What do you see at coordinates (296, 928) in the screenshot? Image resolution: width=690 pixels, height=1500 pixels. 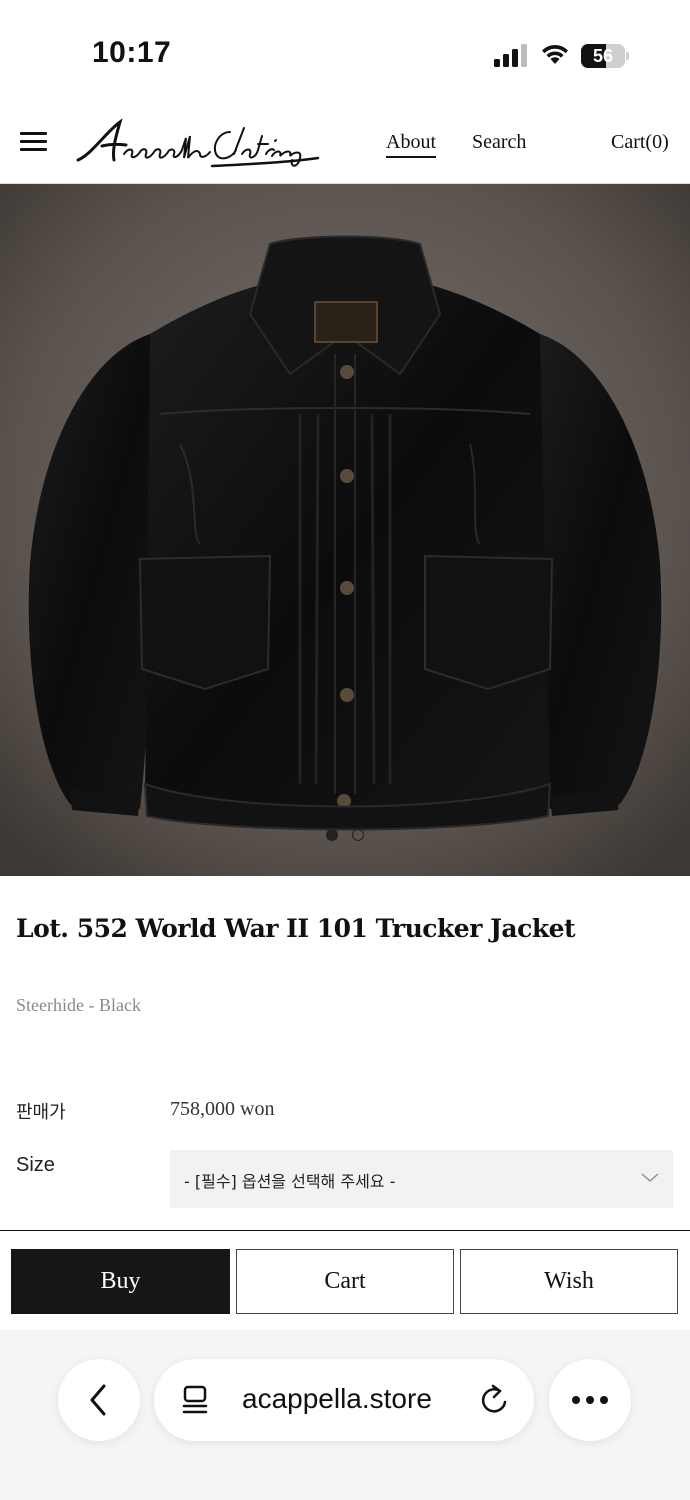 I see `product-title: Lot. 552 World War II 101 Trucker Jacket` at bounding box center [296, 928].